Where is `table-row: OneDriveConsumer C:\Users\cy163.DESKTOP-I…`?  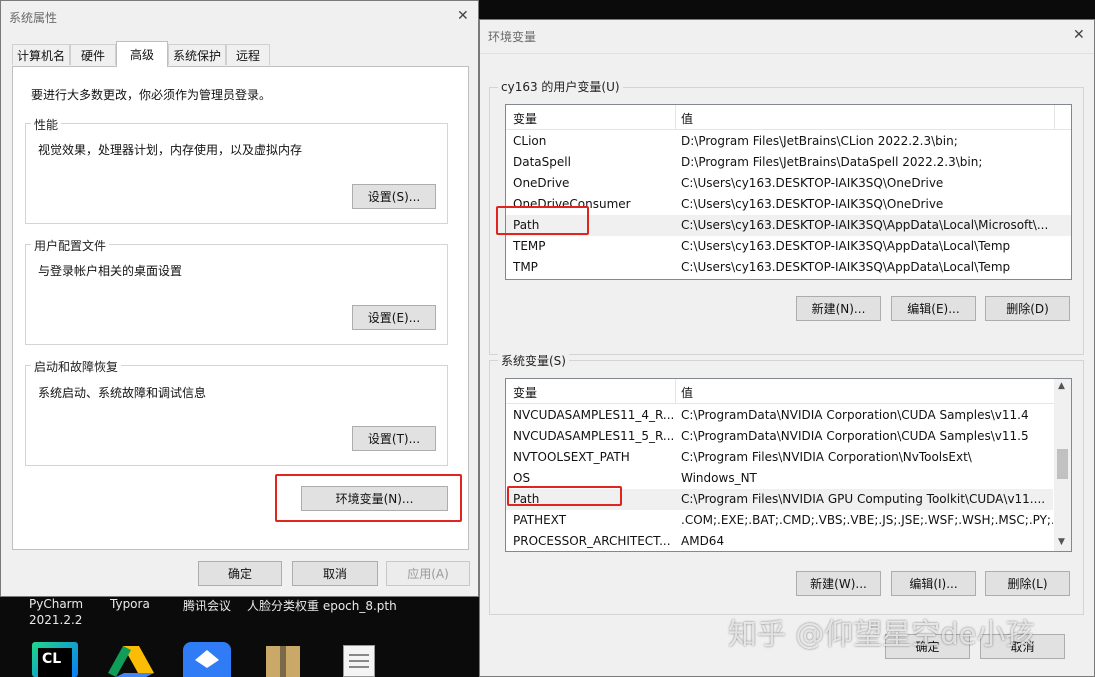 table-row: OneDriveConsumer C:\Users\cy163.DESKTOP-I… is located at coordinates (788, 204).